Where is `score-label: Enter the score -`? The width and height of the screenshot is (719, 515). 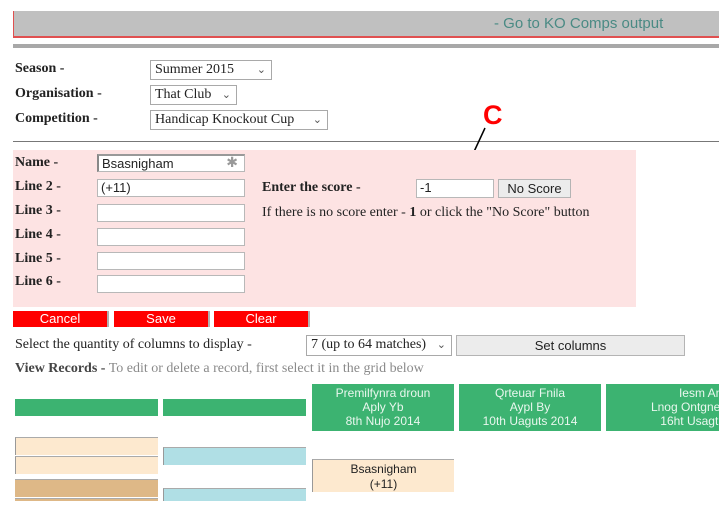
score-label: Enter the score - is located at coordinates (311, 187).